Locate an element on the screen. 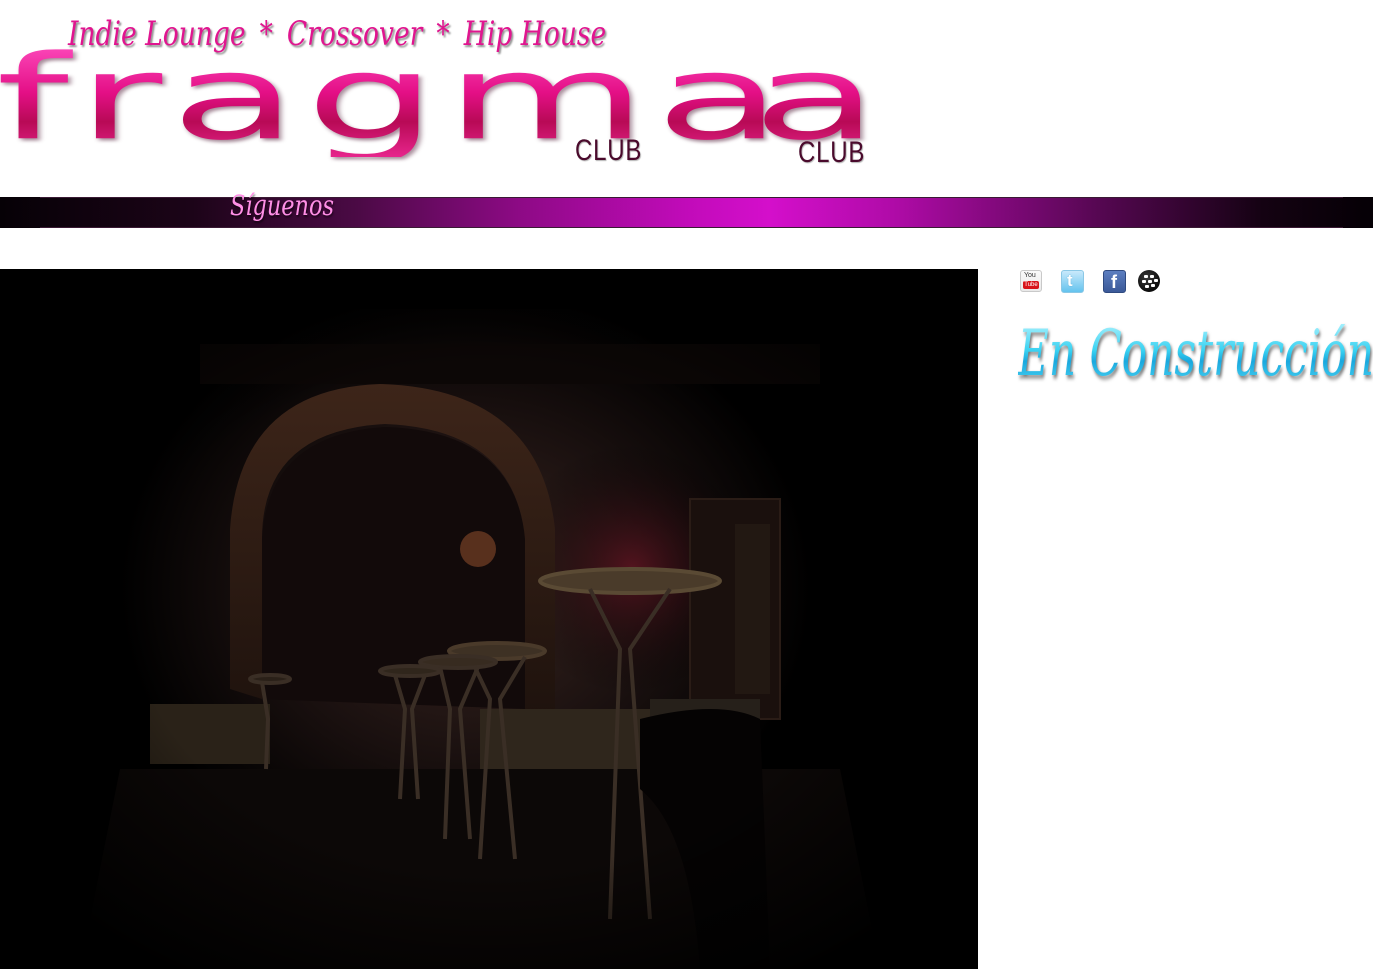 This screenshot has height=969, width=1373. youtube-icon-label-top: You is located at coordinates (1030, 275).